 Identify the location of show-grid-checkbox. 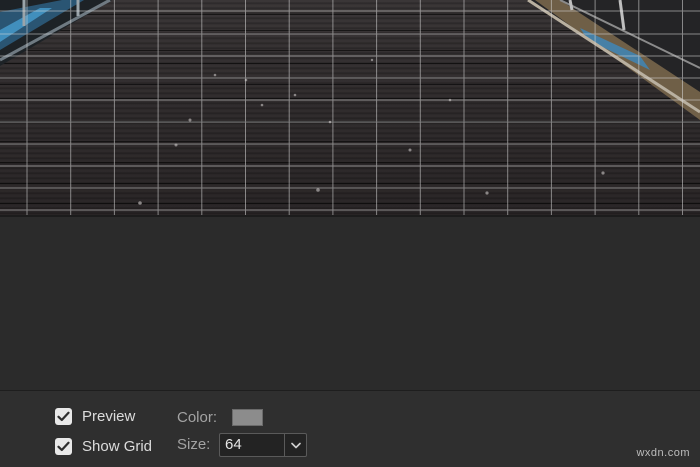
(63, 446).